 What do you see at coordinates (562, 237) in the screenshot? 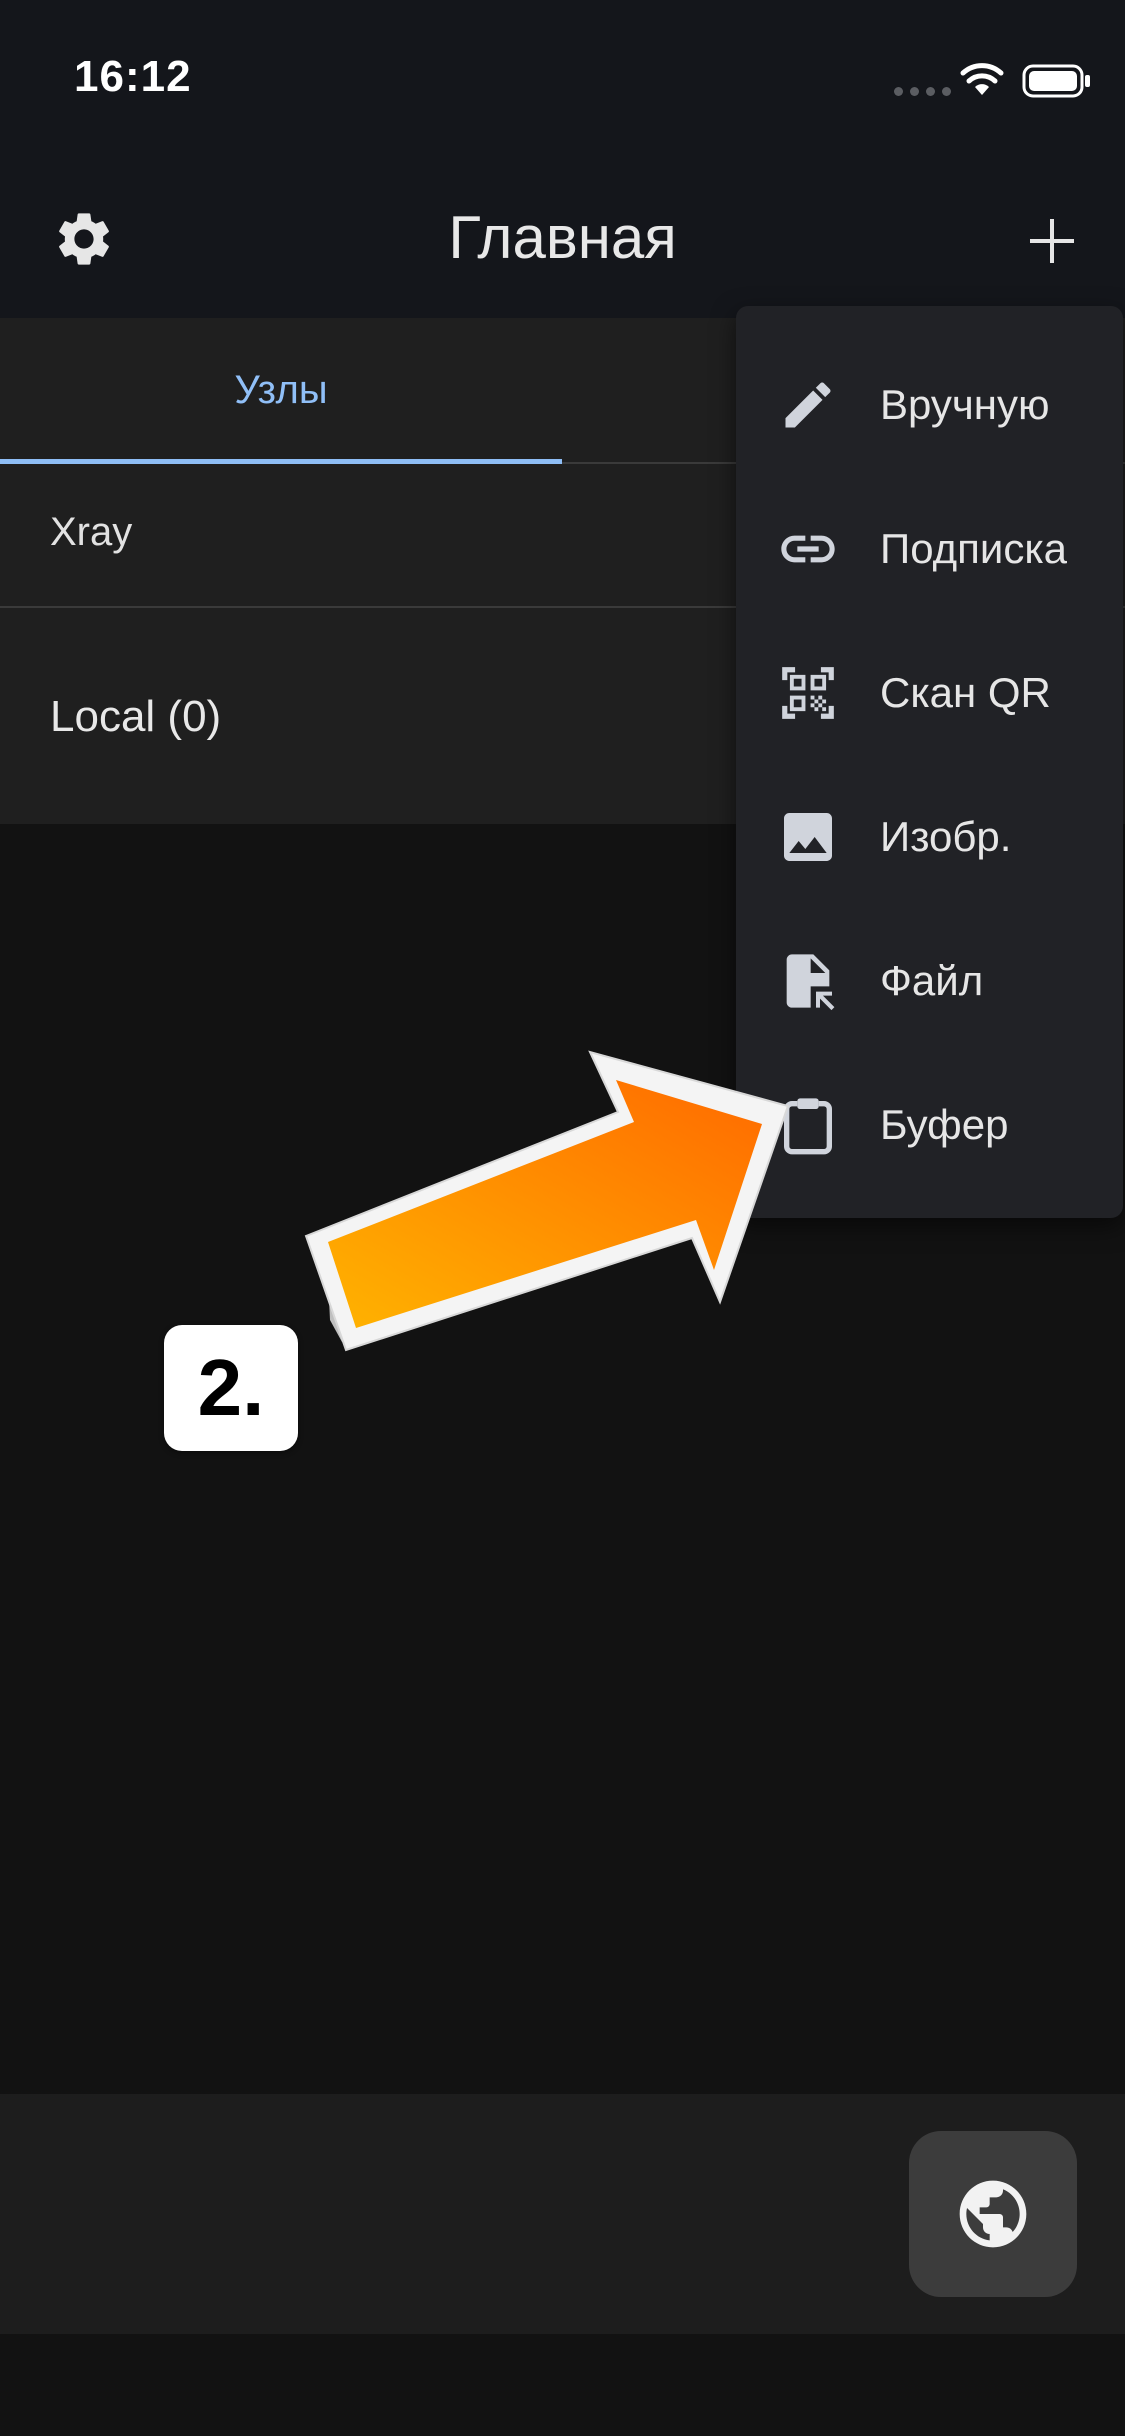
I see `page-title: Главная` at bounding box center [562, 237].